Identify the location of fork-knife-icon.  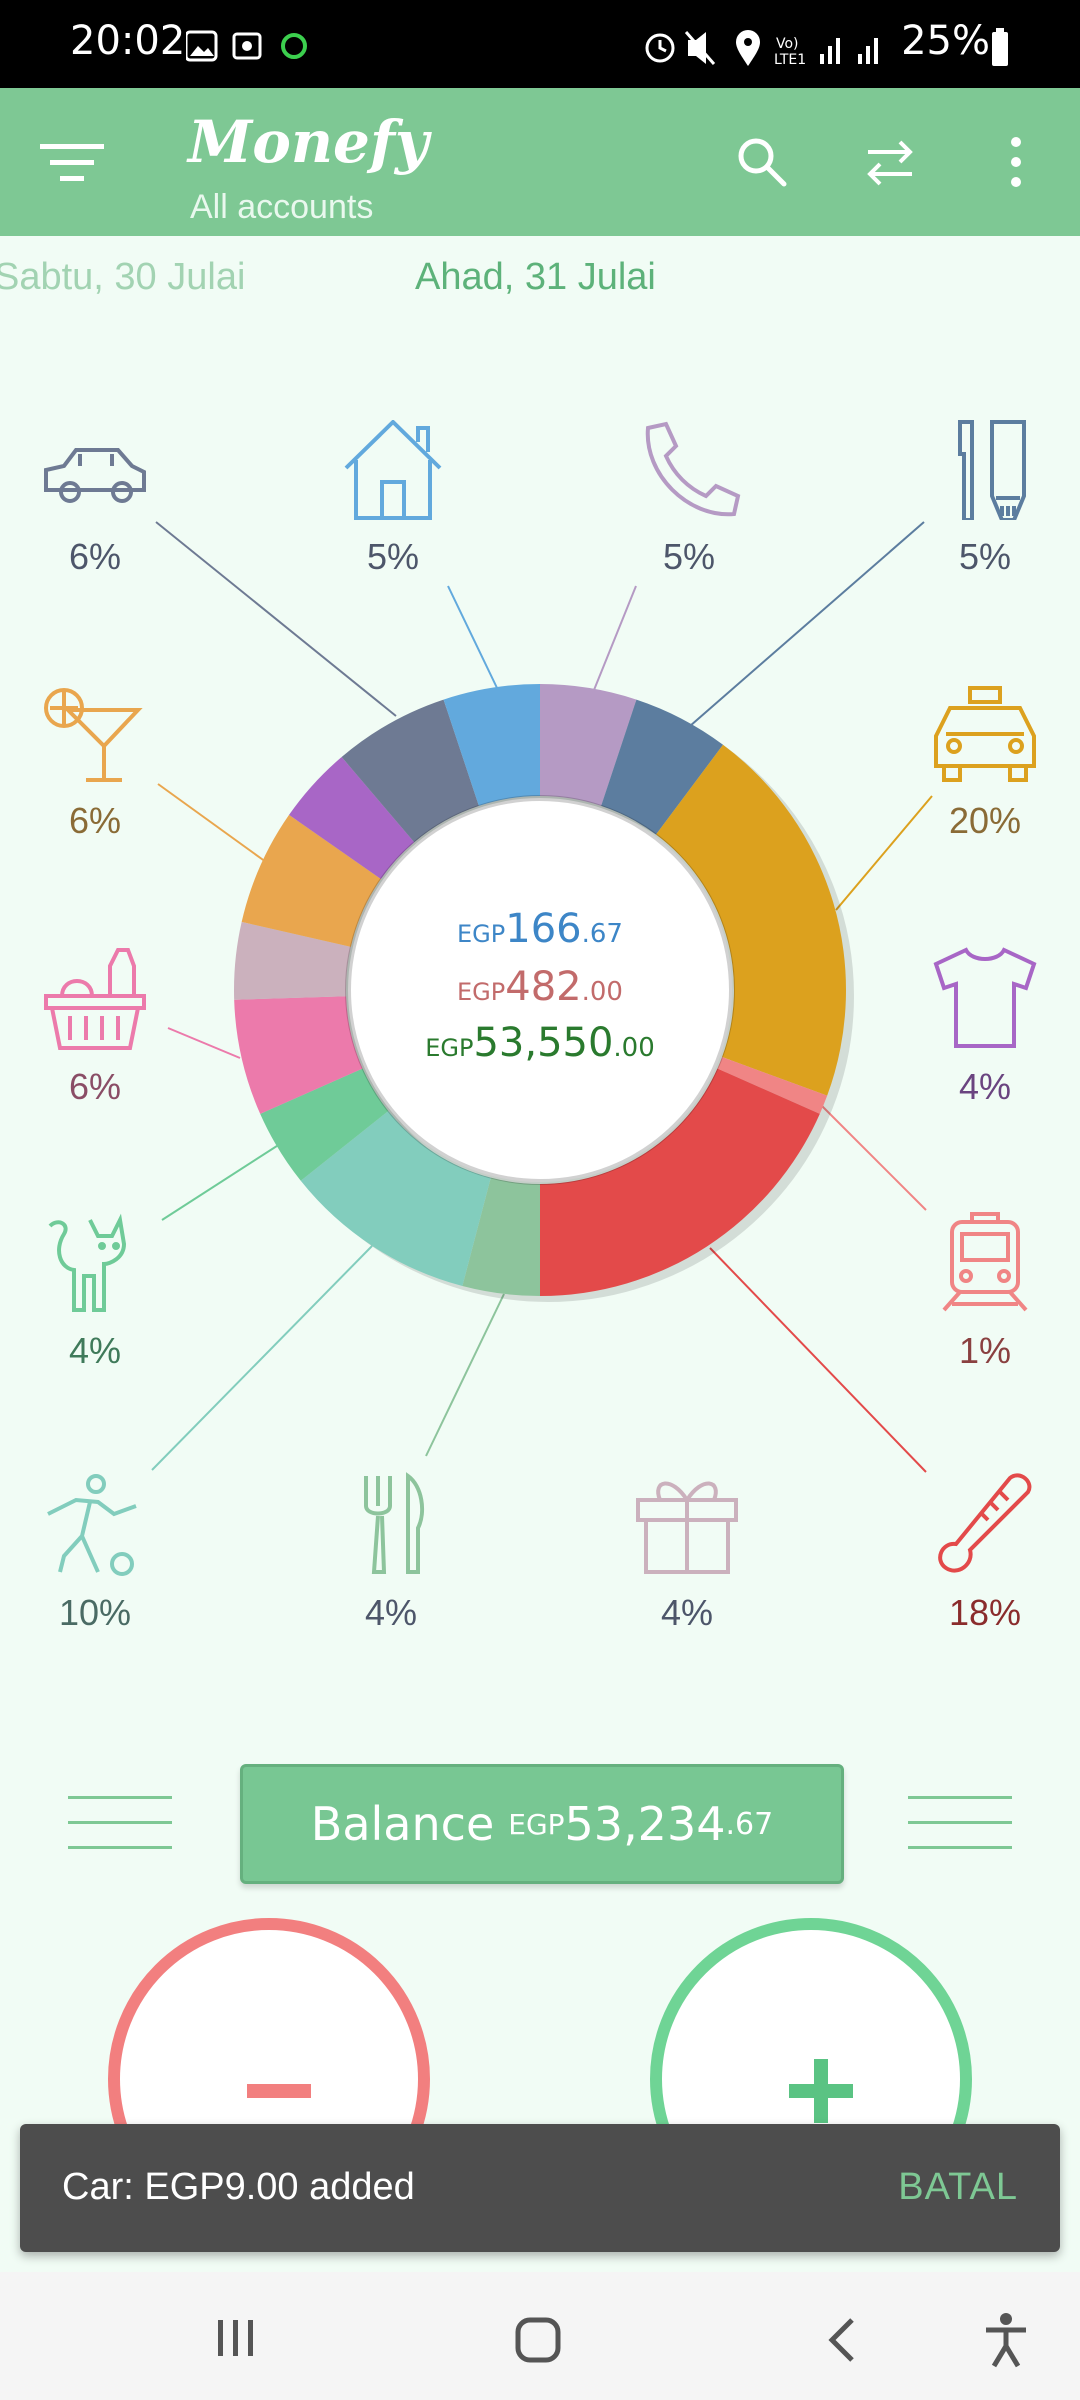
(394, 1523).